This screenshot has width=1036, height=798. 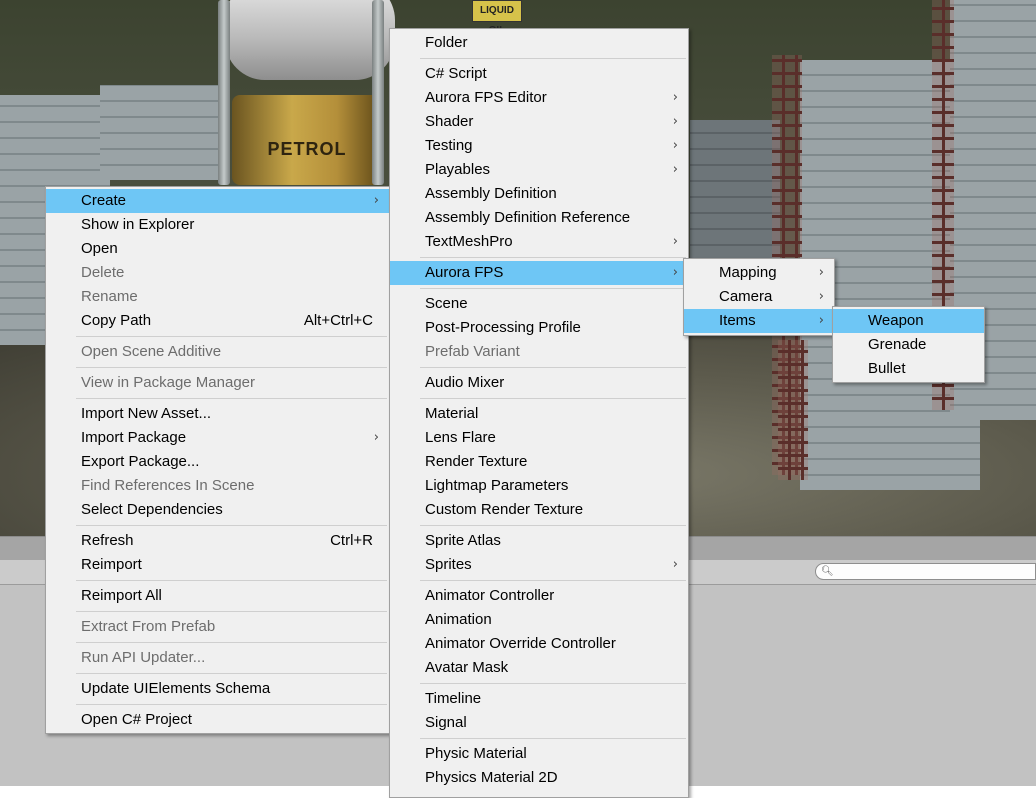 I want to click on menu-item-animator-controller: Animator Controller, so click(x=539, y=596).